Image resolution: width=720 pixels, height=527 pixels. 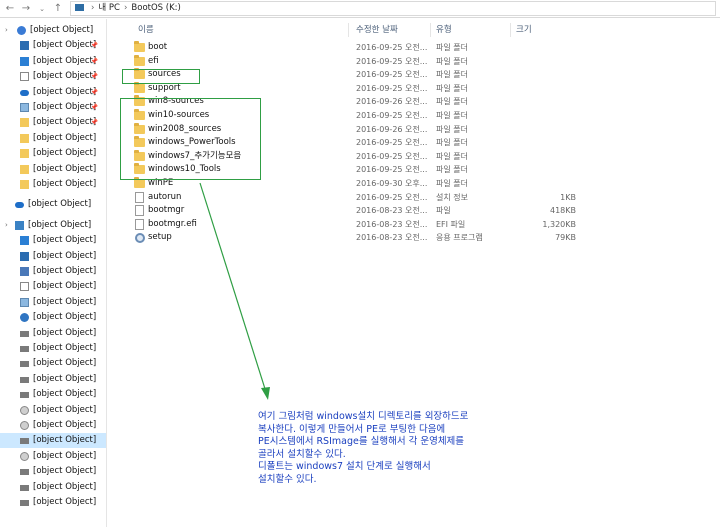 What do you see at coordinates (302, 454) in the screenshot?
I see `annotation-line: 골라서 설치할수 있다.` at bounding box center [302, 454].